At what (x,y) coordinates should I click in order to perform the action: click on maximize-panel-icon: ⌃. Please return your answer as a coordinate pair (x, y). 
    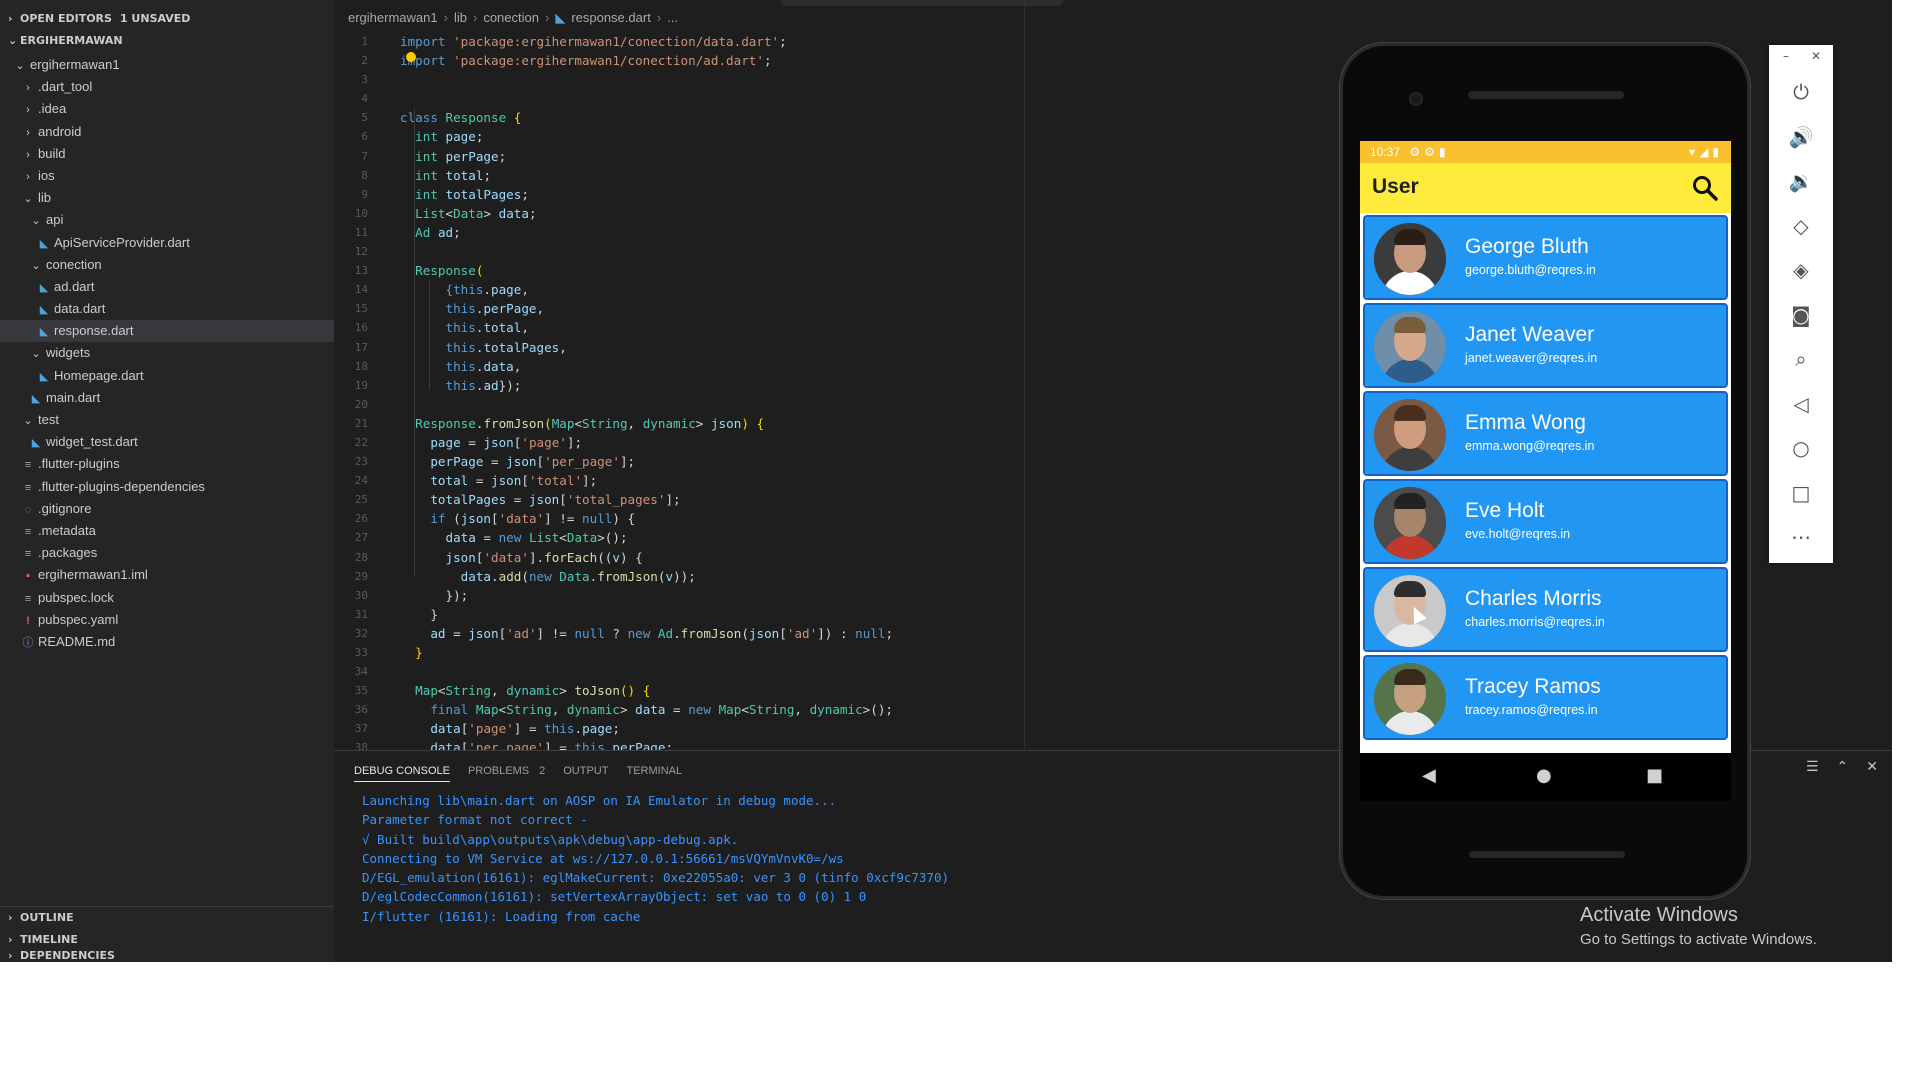
    Looking at the image, I should click on (1843, 767).